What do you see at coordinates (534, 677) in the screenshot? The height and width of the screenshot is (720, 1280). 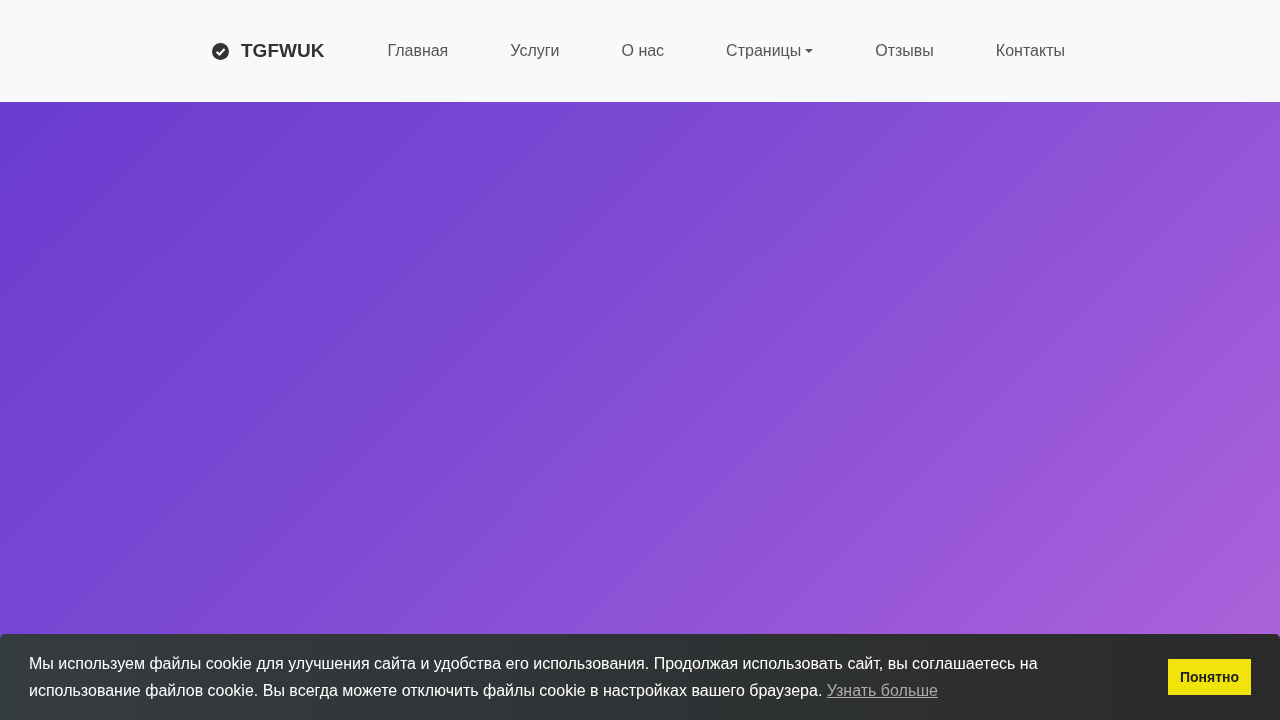 I see `cookie-message: Мы используем файлы cookie для улучшения сайта и удобства его использования. Продолжая использовать сайт, вы соглашаетесь на использование файлов cookie. Вы всегда можете отключить файлы cookie в настройках вашего браузера. Узнать больше` at bounding box center [534, 677].